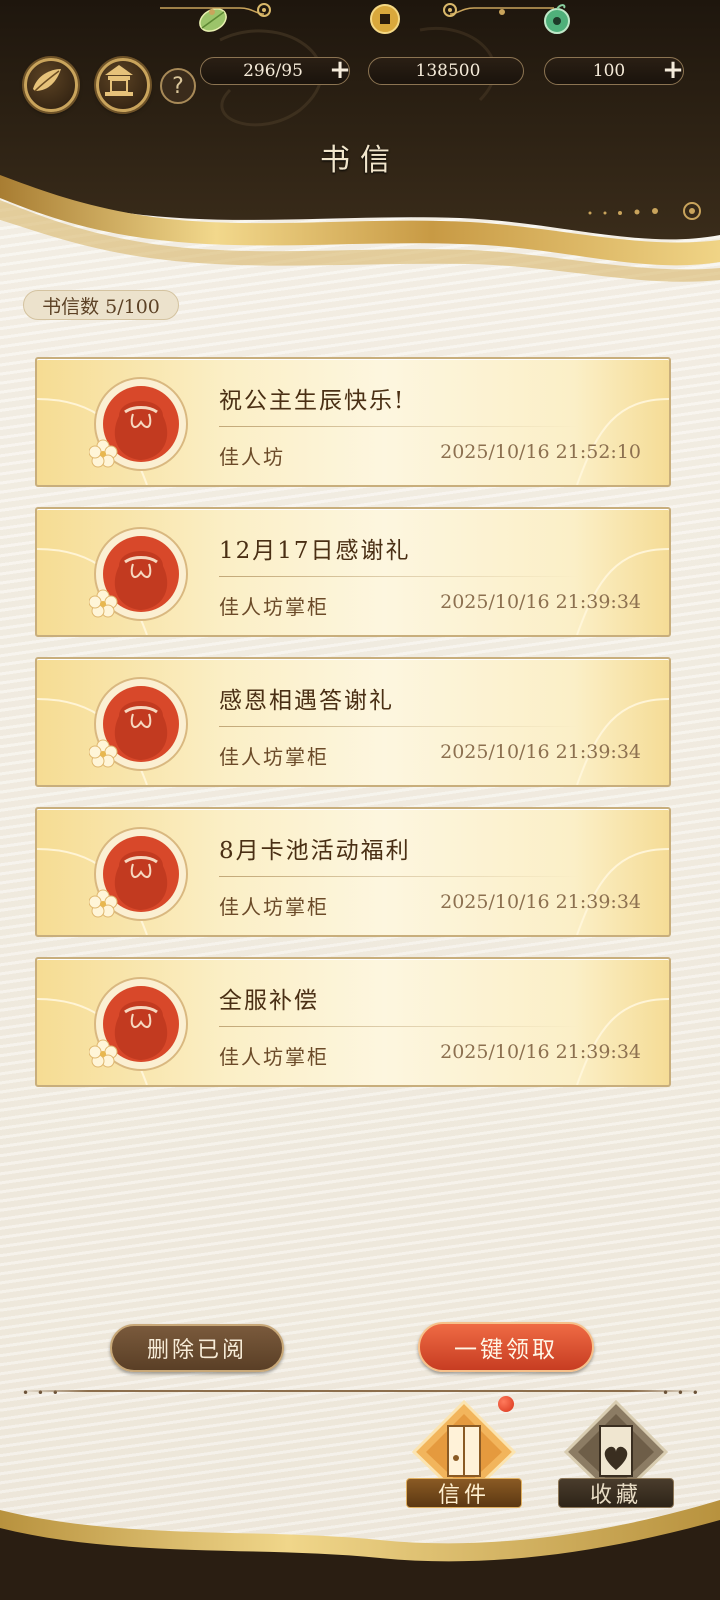  I want to click on claim-all-button: 一键领取, so click(506, 1347).